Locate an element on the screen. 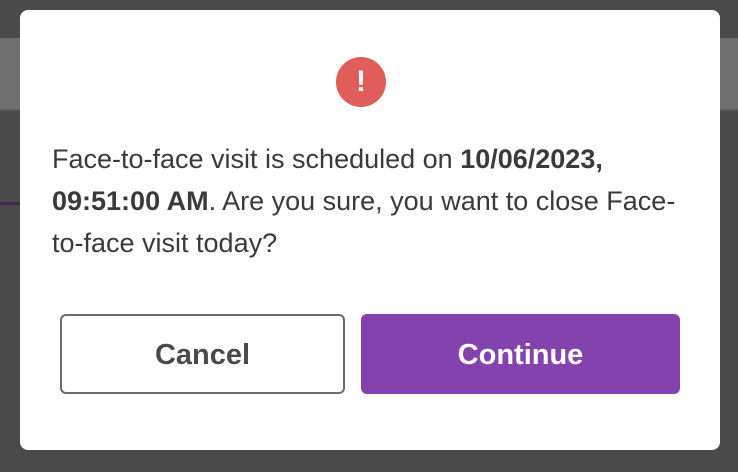  continue-button: Continue is located at coordinates (520, 354).